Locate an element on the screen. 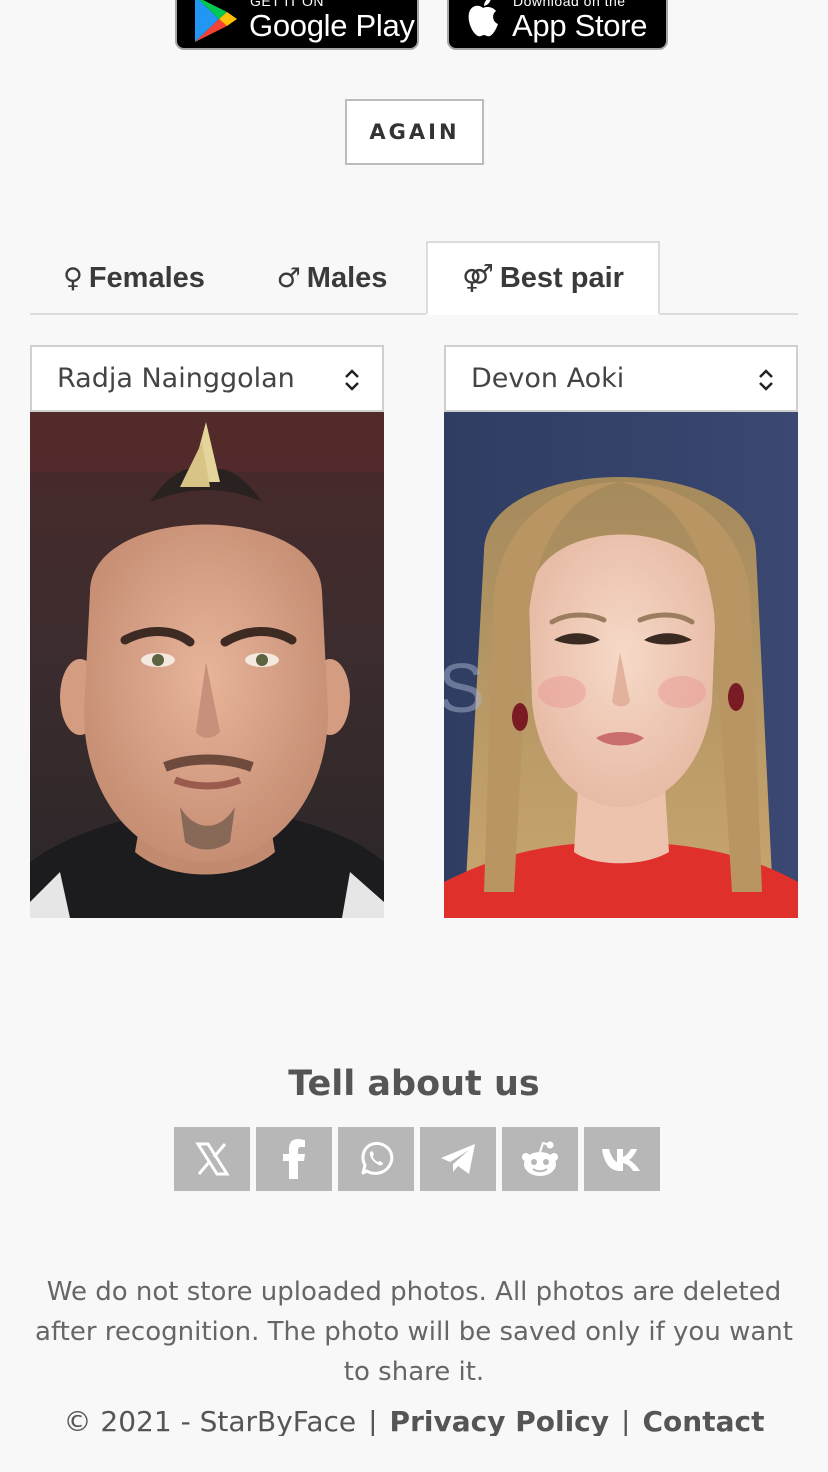 The image size is (828, 1472). google-play-icon is located at coordinates (216, 21).